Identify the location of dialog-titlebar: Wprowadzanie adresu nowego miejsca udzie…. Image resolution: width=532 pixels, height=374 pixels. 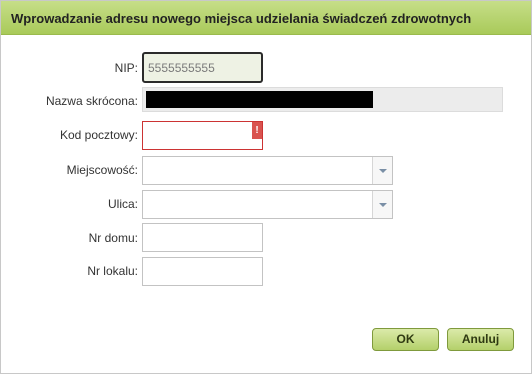
(266, 18).